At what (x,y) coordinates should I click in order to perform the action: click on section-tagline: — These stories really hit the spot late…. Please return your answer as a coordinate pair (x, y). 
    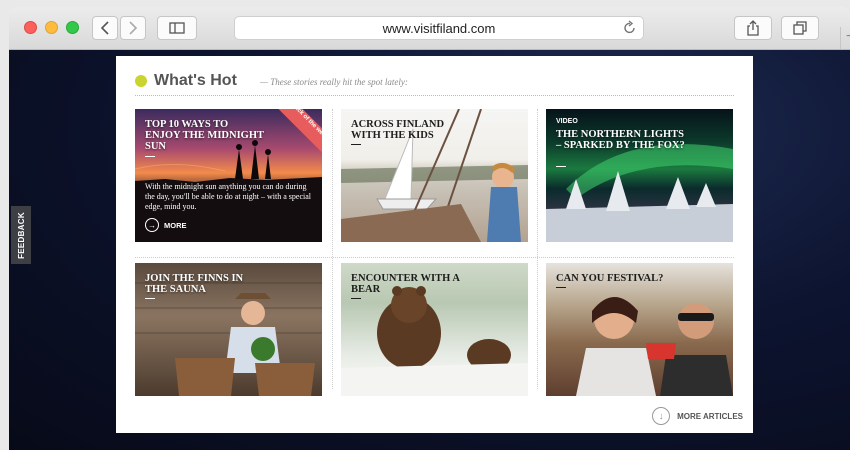
    Looking at the image, I should click on (334, 82).